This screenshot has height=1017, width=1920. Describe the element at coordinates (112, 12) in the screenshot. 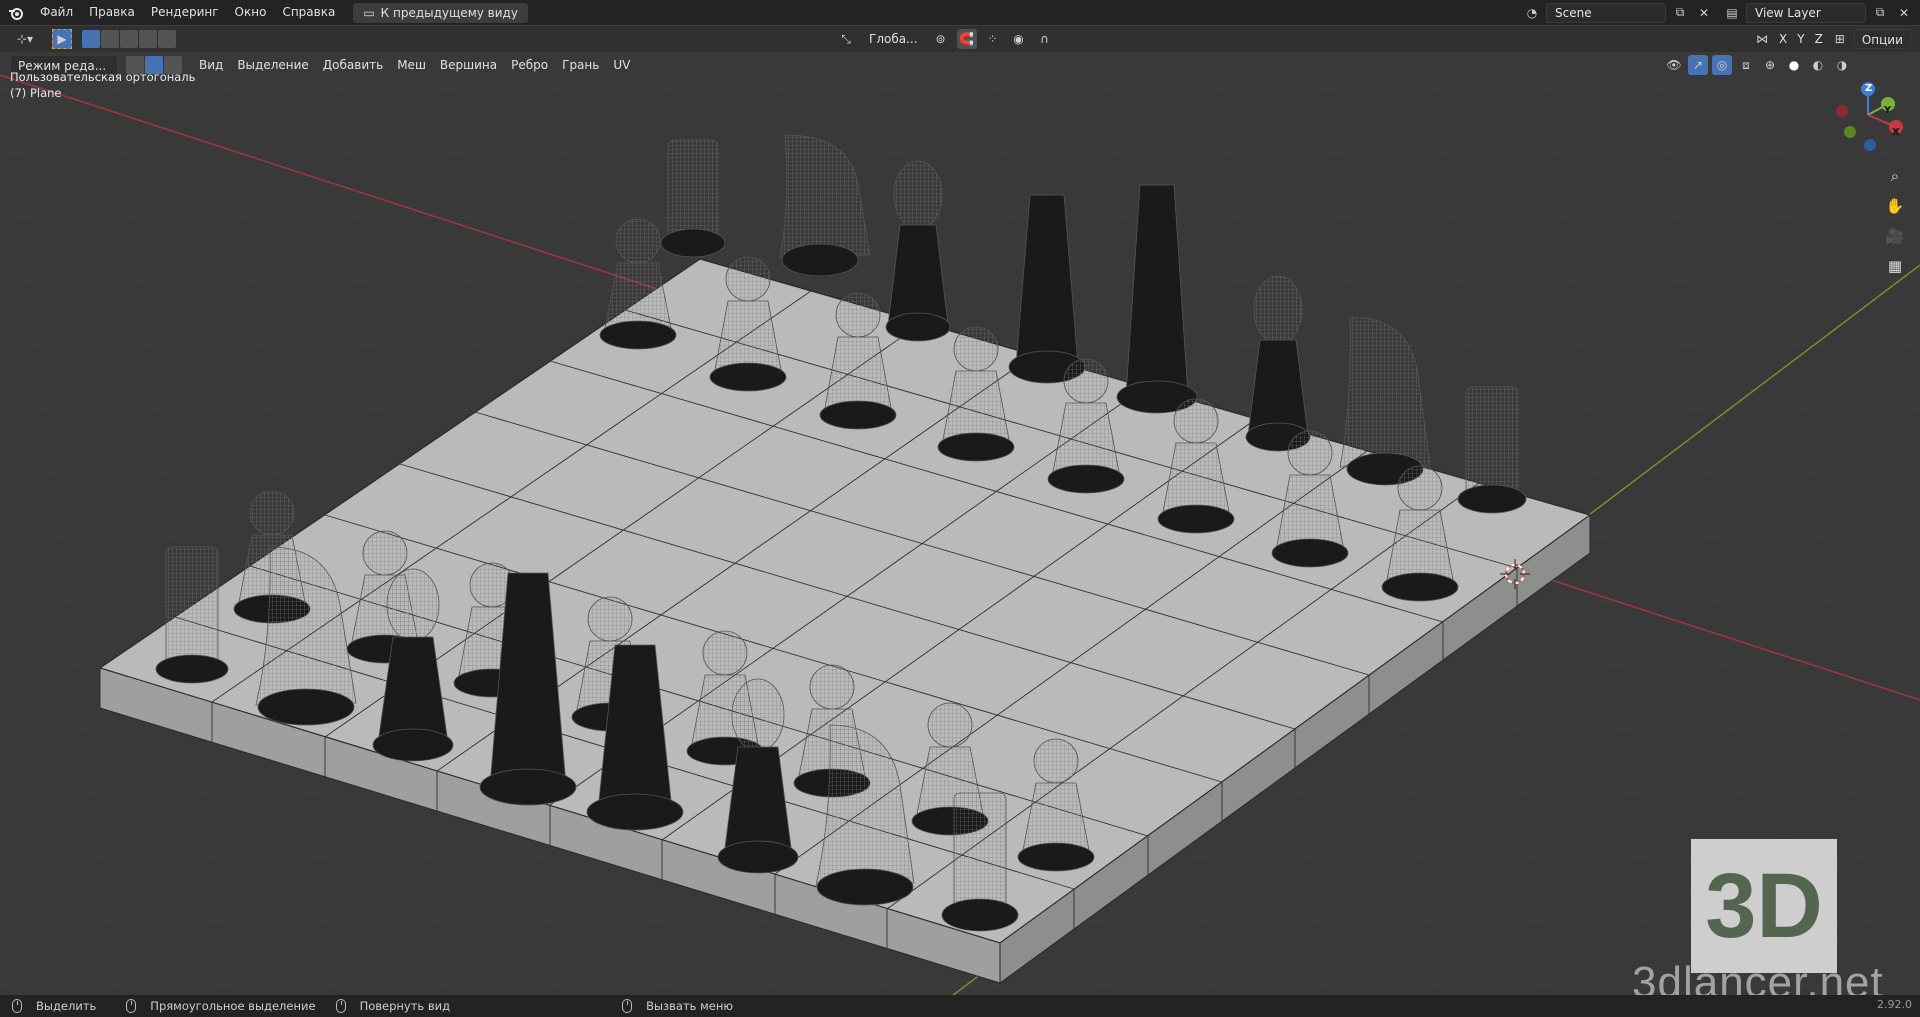

I see `menu-edit: Правка` at that location.